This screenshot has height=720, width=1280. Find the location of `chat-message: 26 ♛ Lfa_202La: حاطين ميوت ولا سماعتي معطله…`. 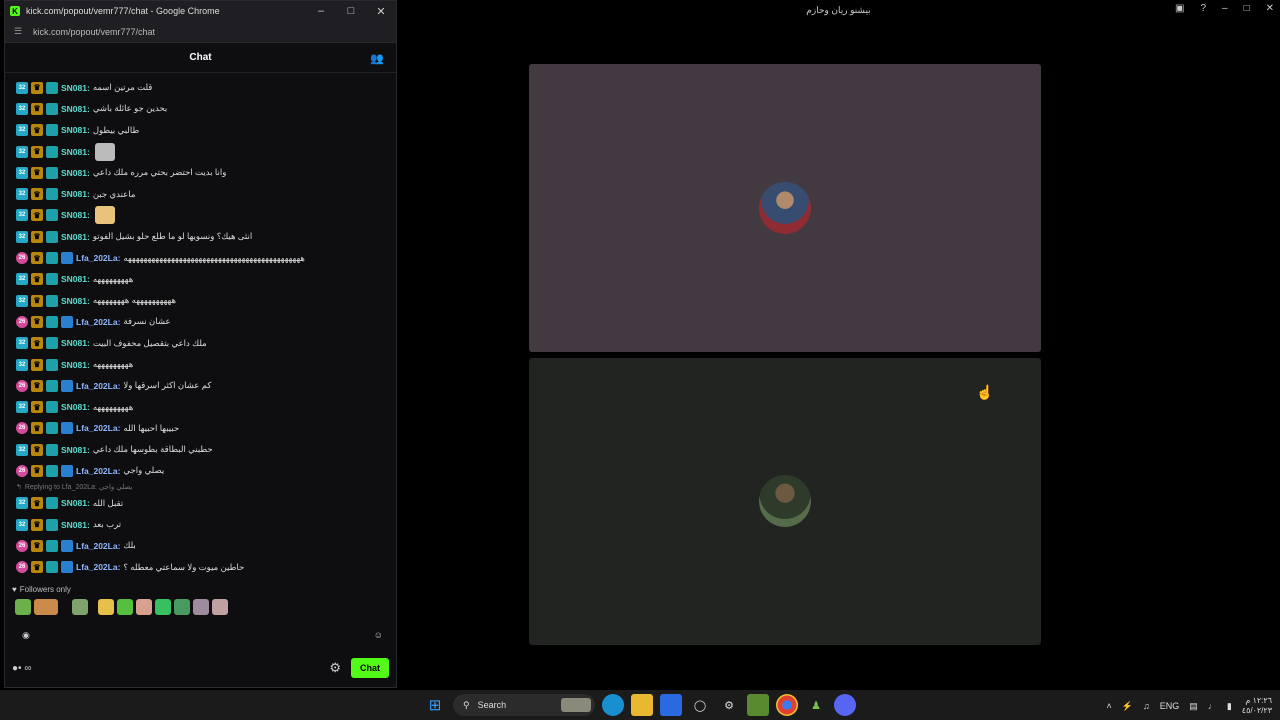

chat-message: 26 ♛ Lfa_202La: حاطين ميوت ولا سماعتي معطله… is located at coordinates (200, 567).